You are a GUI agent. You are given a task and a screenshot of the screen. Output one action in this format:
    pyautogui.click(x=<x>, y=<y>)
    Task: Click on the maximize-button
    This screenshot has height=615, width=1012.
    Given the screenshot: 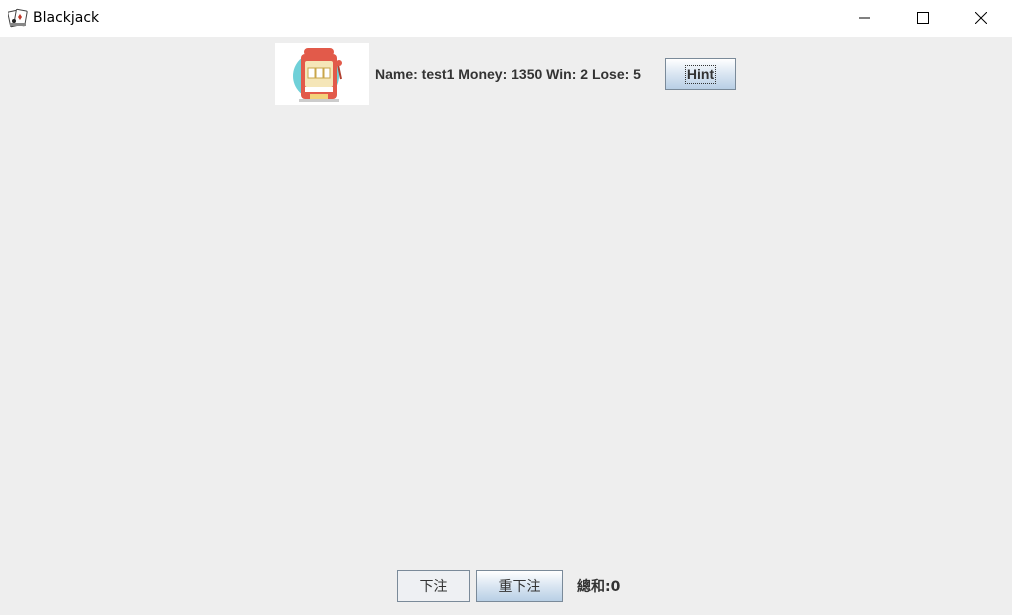 What is the action you would take?
    pyautogui.click(x=923, y=18)
    